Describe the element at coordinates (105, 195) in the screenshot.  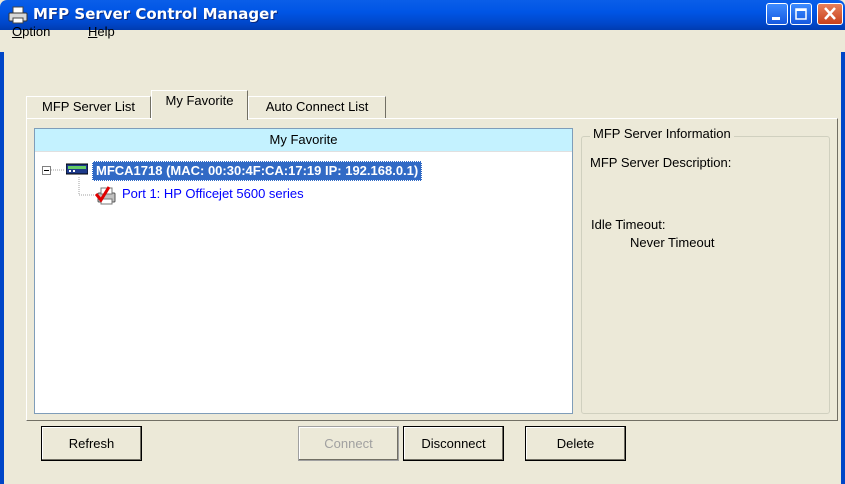
I see `printer-check-icon` at that location.